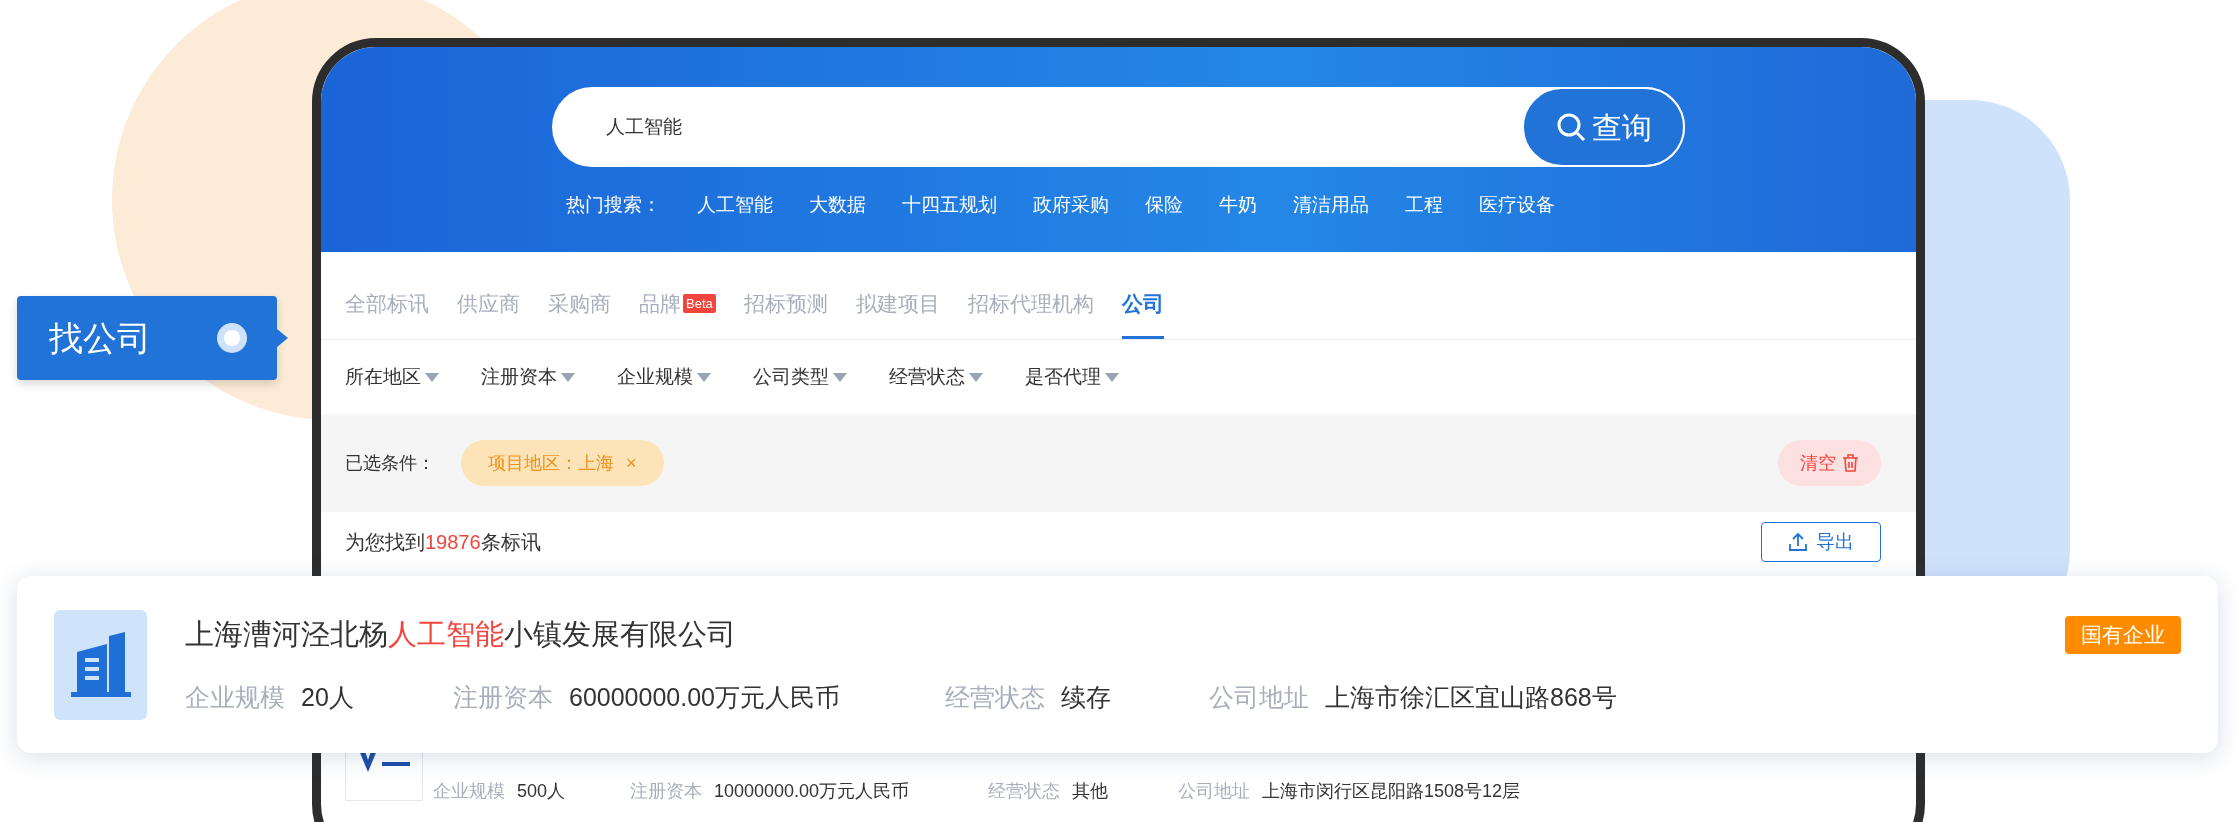 This screenshot has height=822, width=2236. Describe the element at coordinates (785, 313) in the screenshot. I see `category-tab: 招标预测` at that location.